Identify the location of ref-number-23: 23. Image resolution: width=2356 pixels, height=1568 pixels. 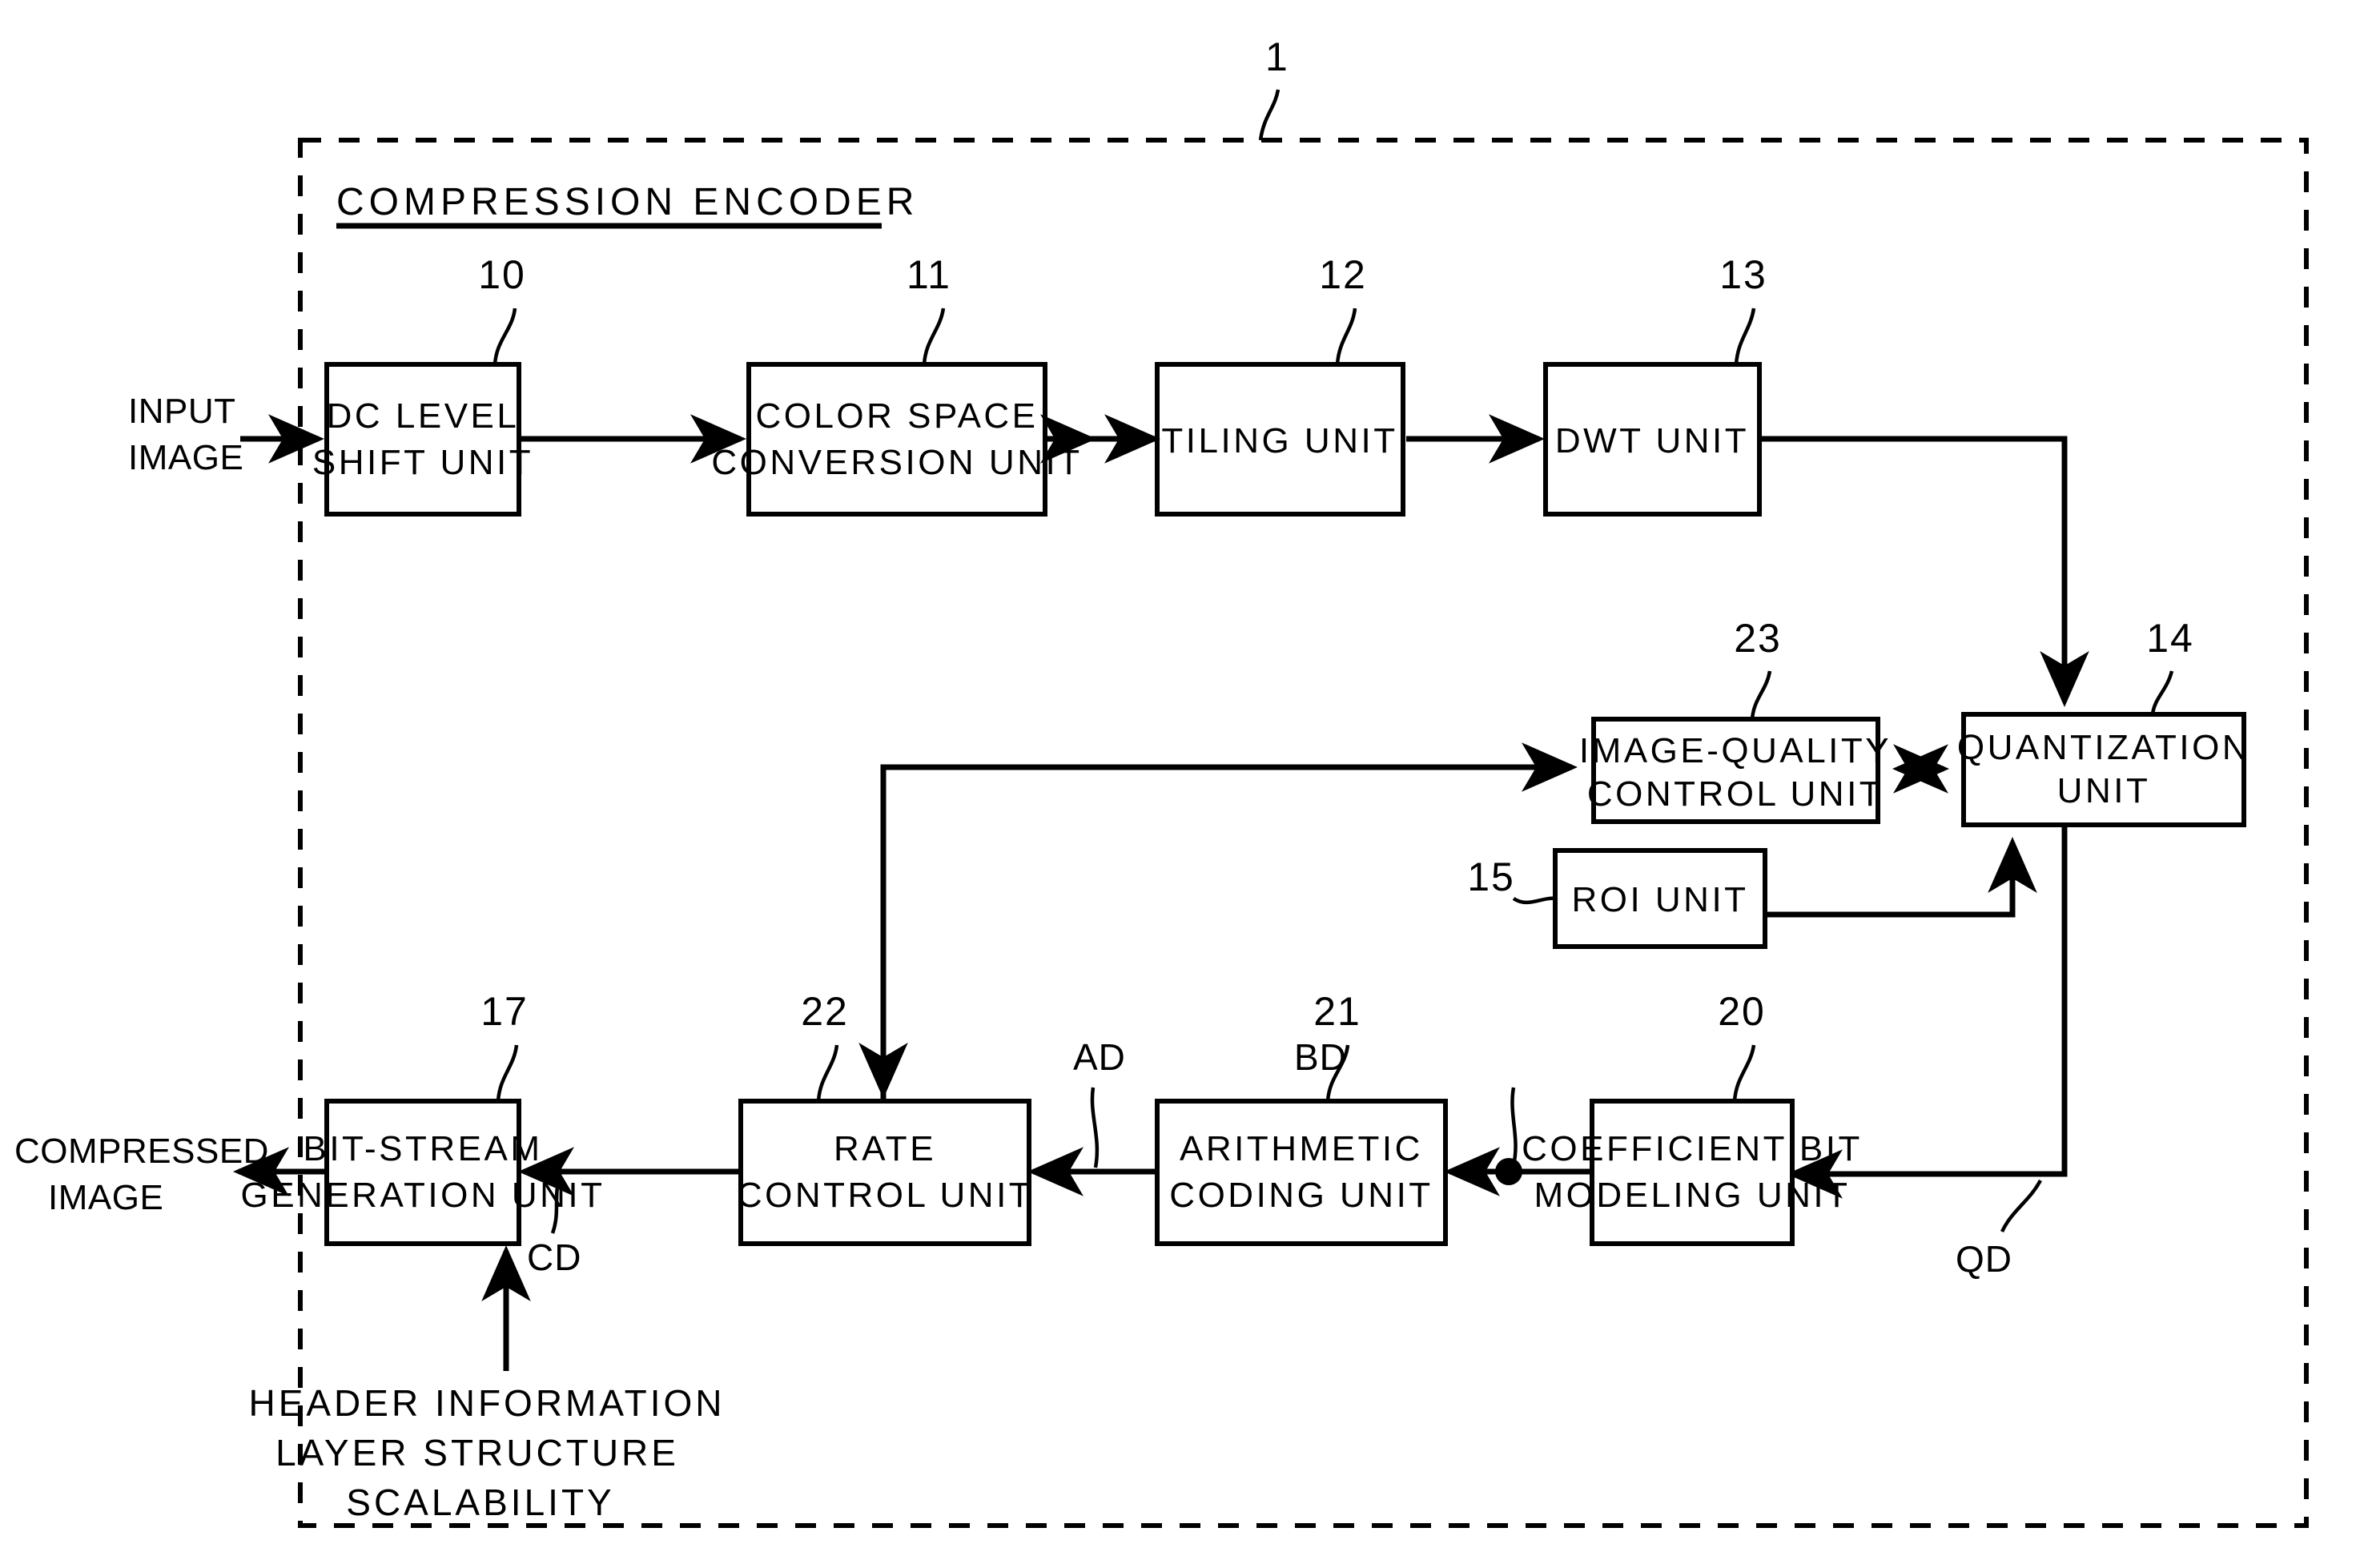
(1758, 639).